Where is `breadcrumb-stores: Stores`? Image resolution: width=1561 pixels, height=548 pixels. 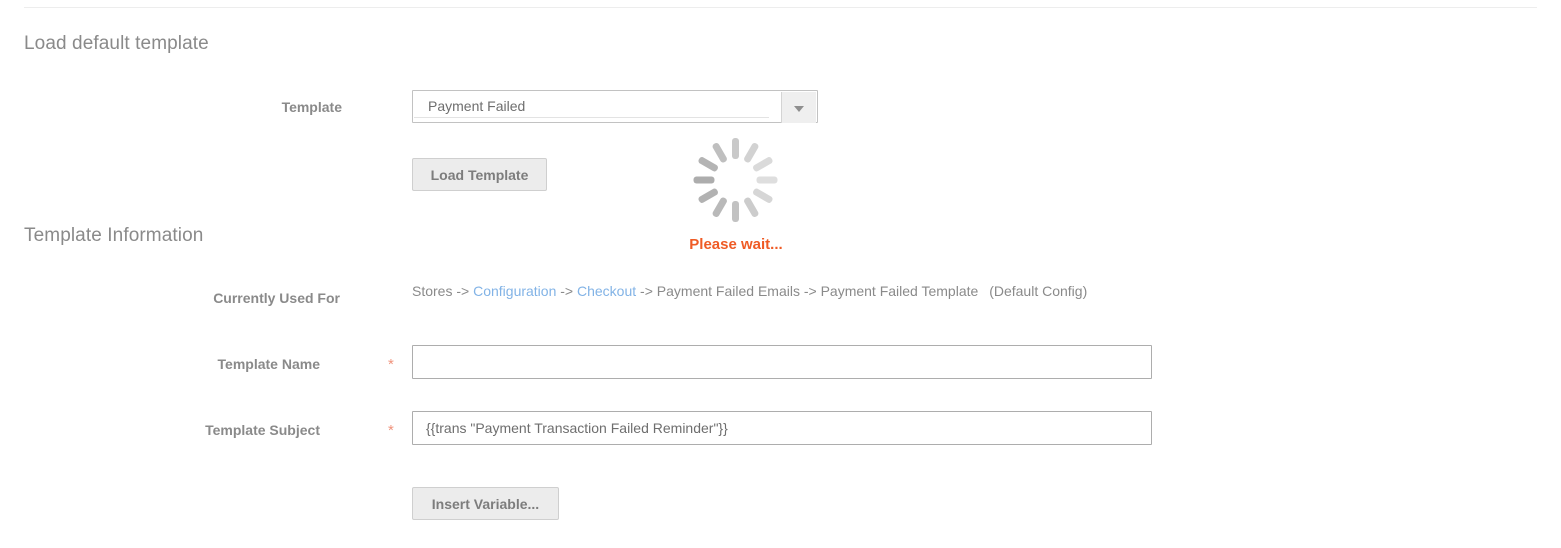
breadcrumb-stores: Stores is located at coordinates (432, 291).